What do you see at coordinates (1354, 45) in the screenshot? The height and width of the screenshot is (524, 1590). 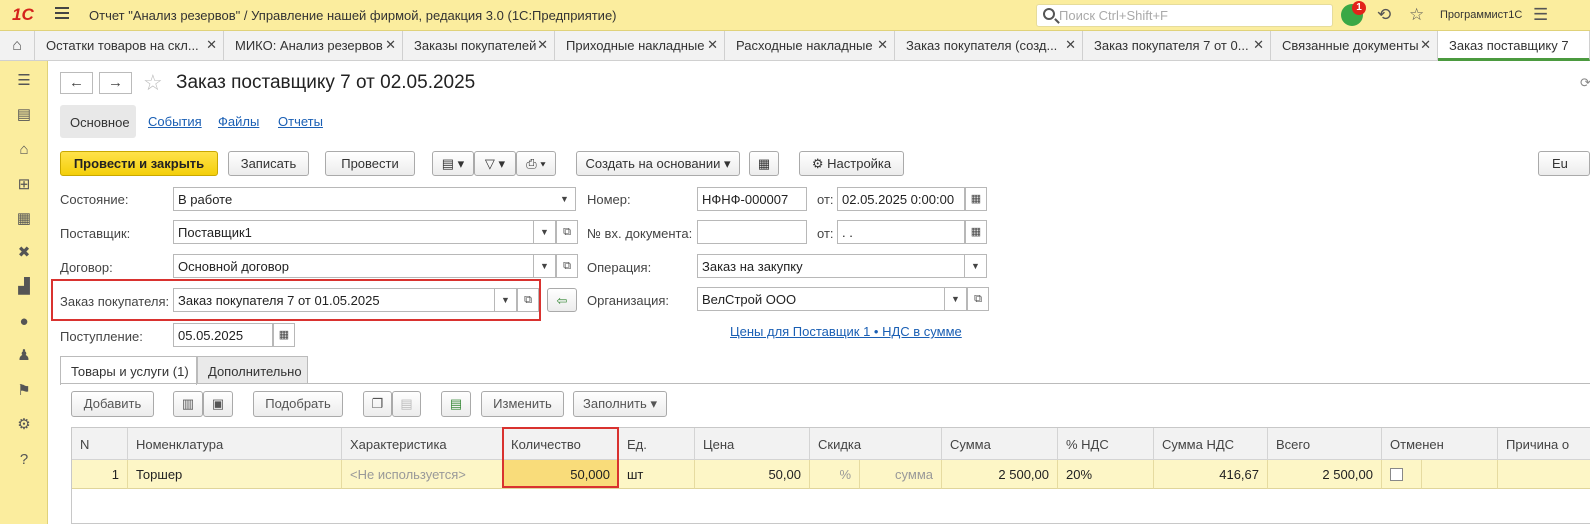 I see `tab-related-documents: Связанные документы ✕` at bounding box center [1354, 45].